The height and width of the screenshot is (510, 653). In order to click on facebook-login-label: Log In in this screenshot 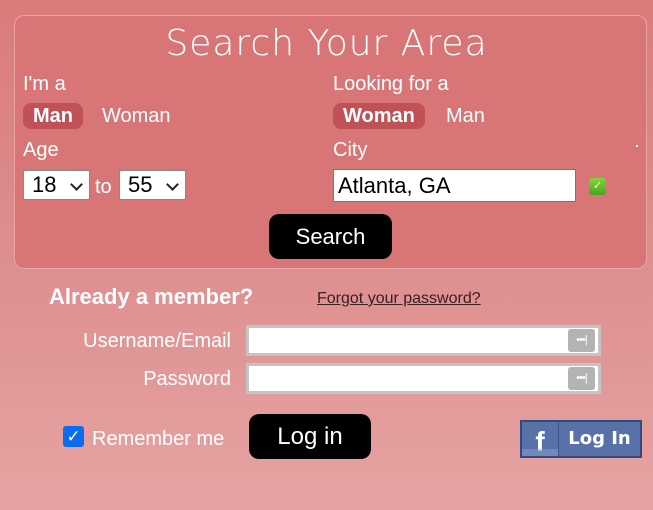, I will do `click(599, 438)`.